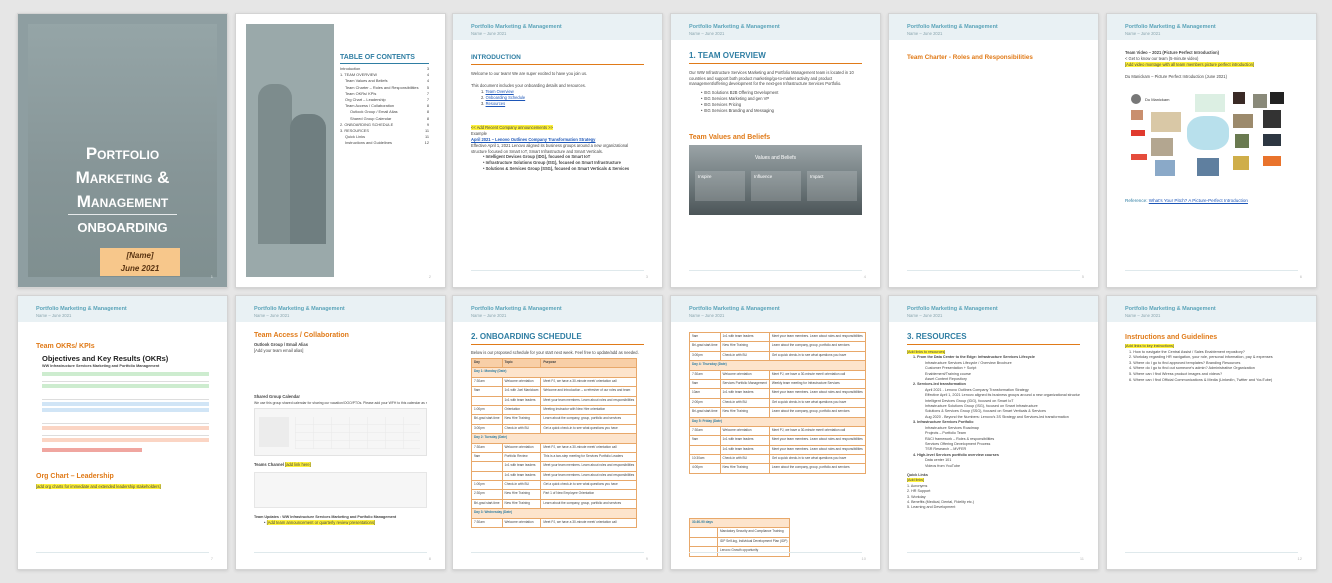  I want to click on toc-photo, so click(290, 150).